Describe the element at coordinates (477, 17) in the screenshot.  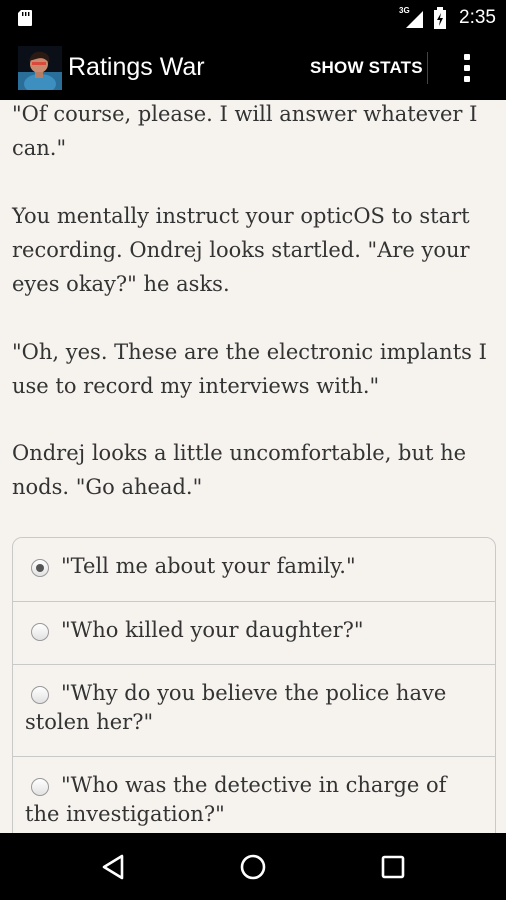
I see `status-time: 2:35` at that location.